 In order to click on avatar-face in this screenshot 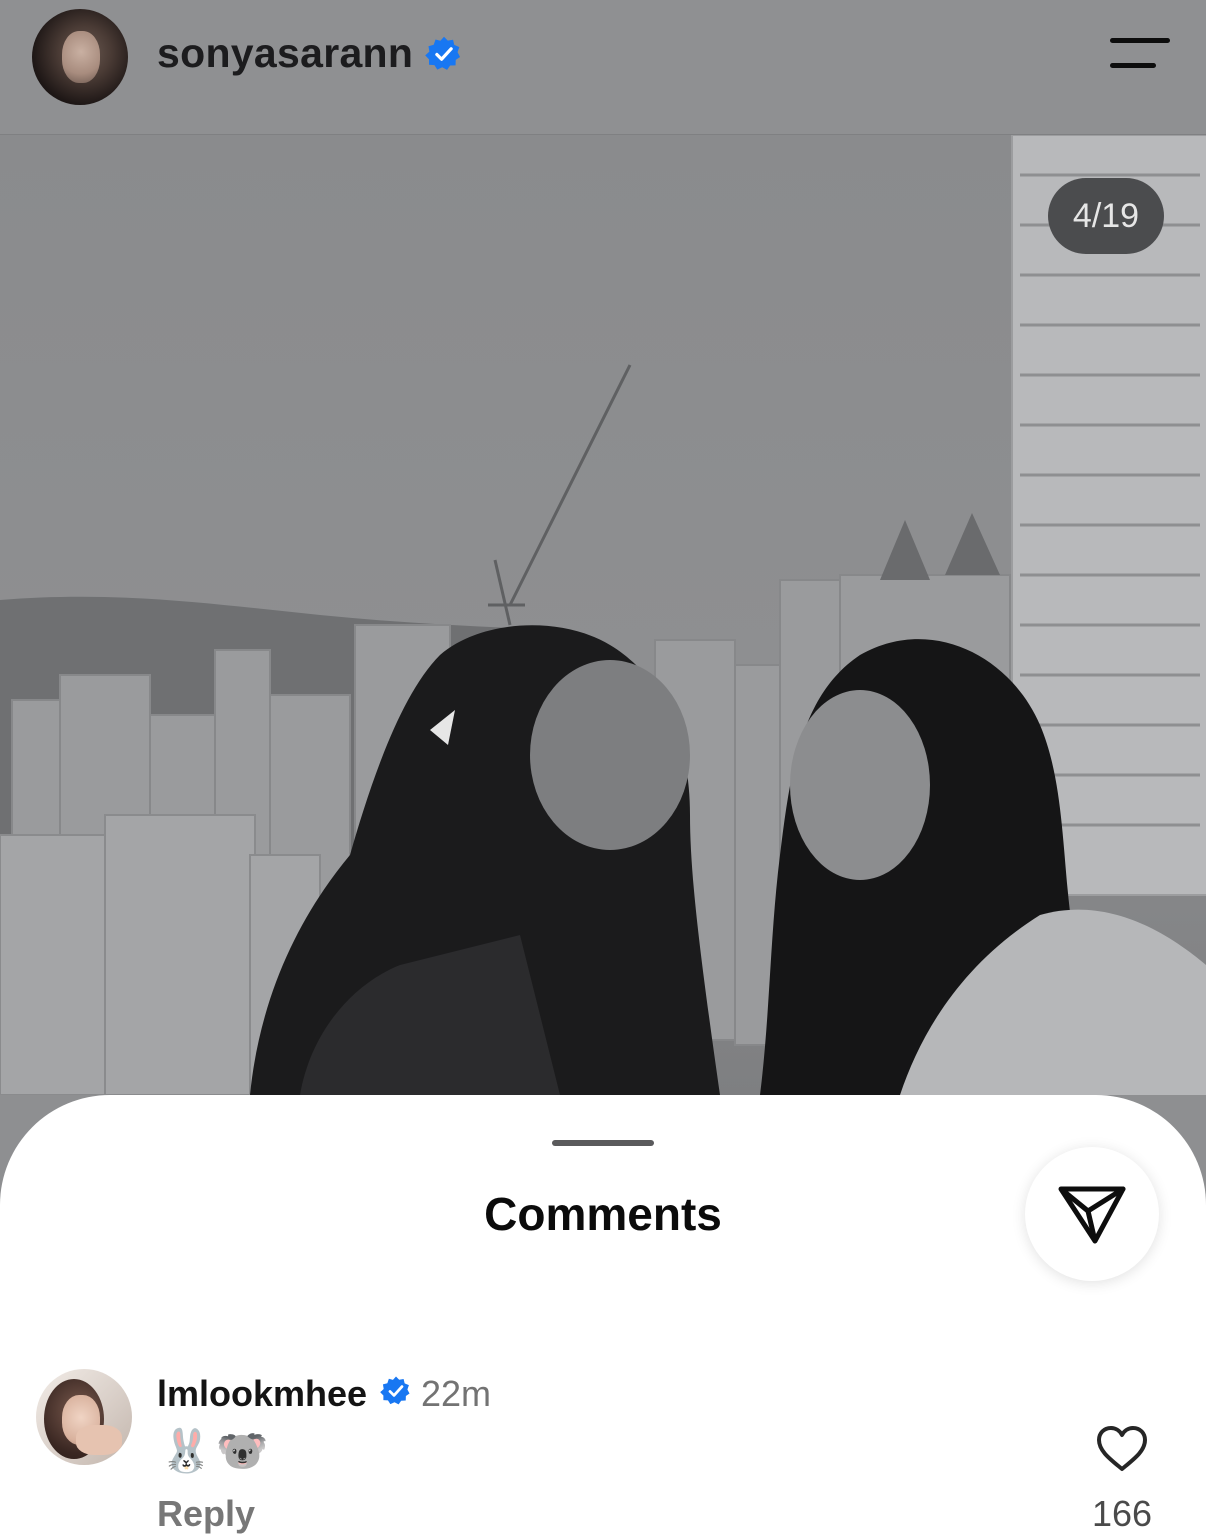, I will do `click(81, 57)`.